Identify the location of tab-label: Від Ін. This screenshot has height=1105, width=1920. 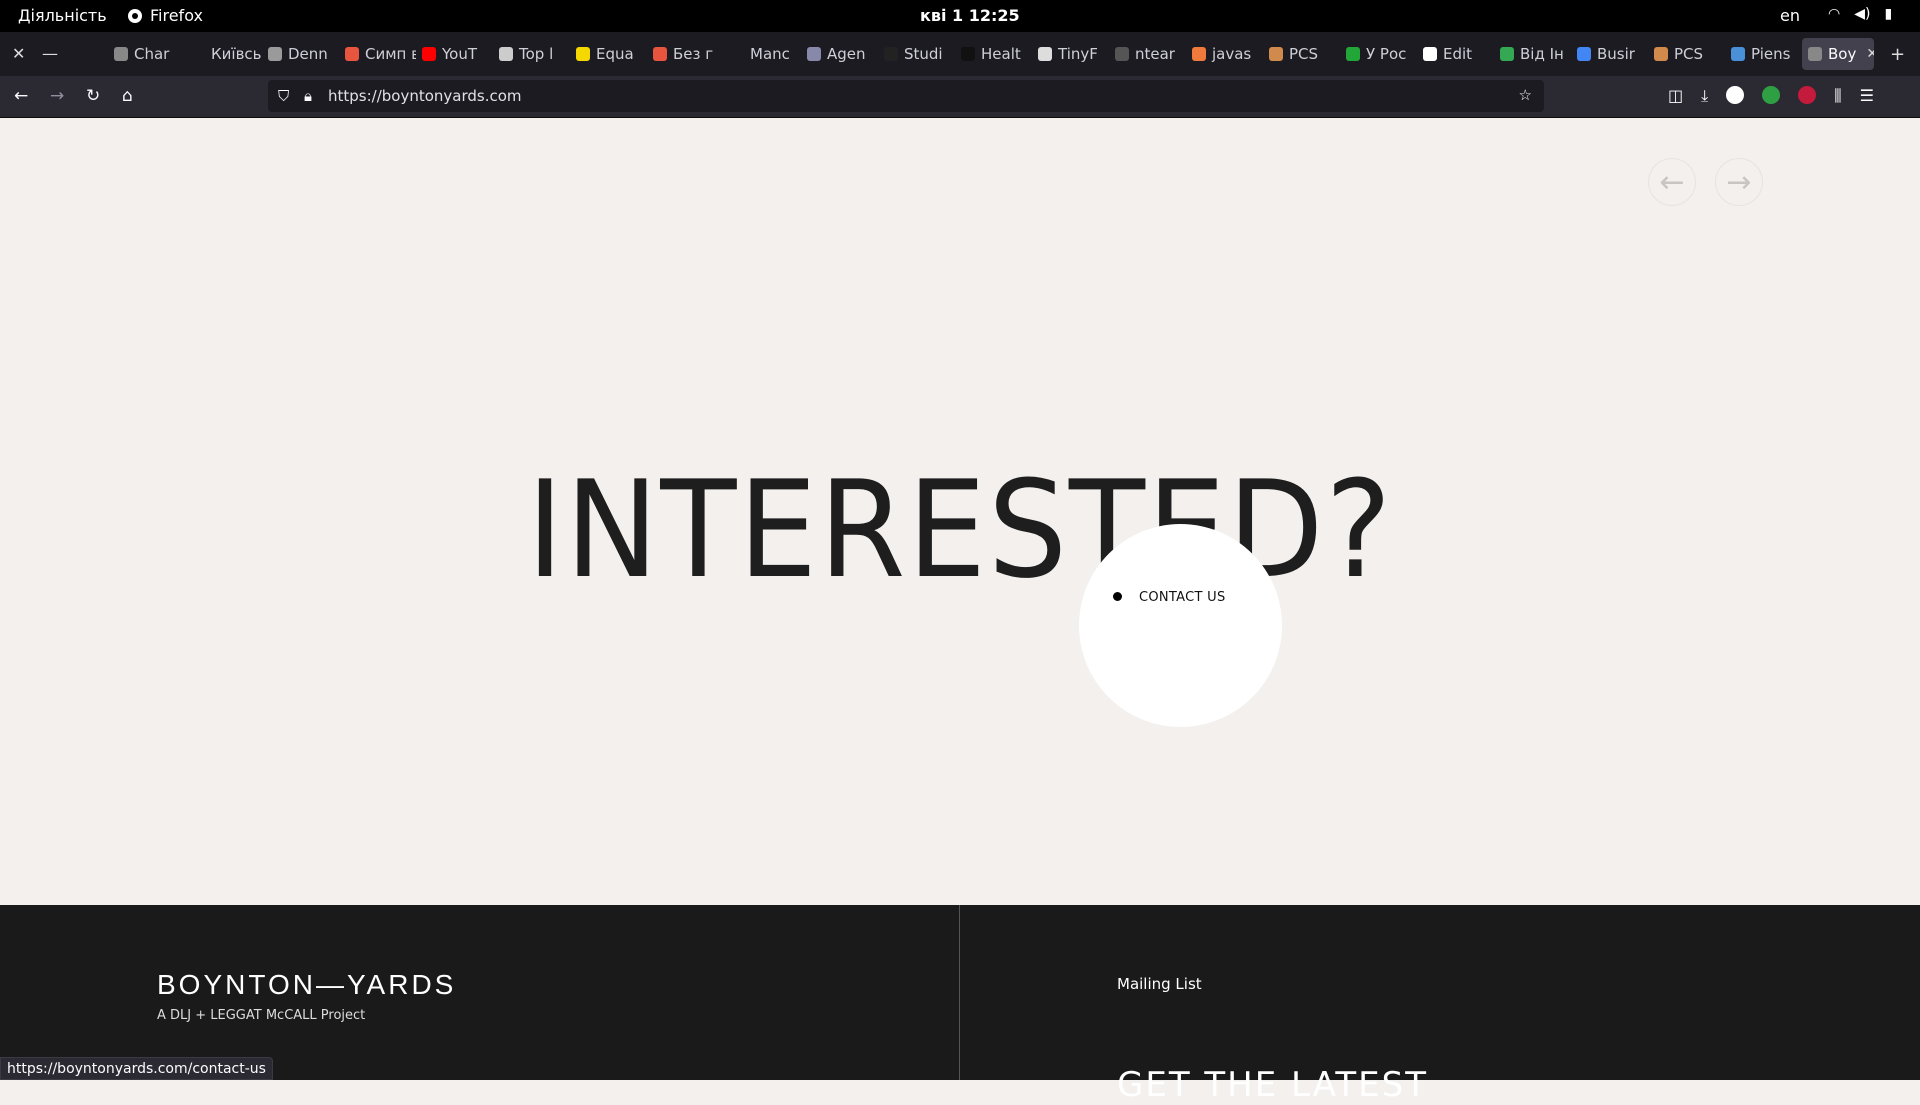
(1542, 54).